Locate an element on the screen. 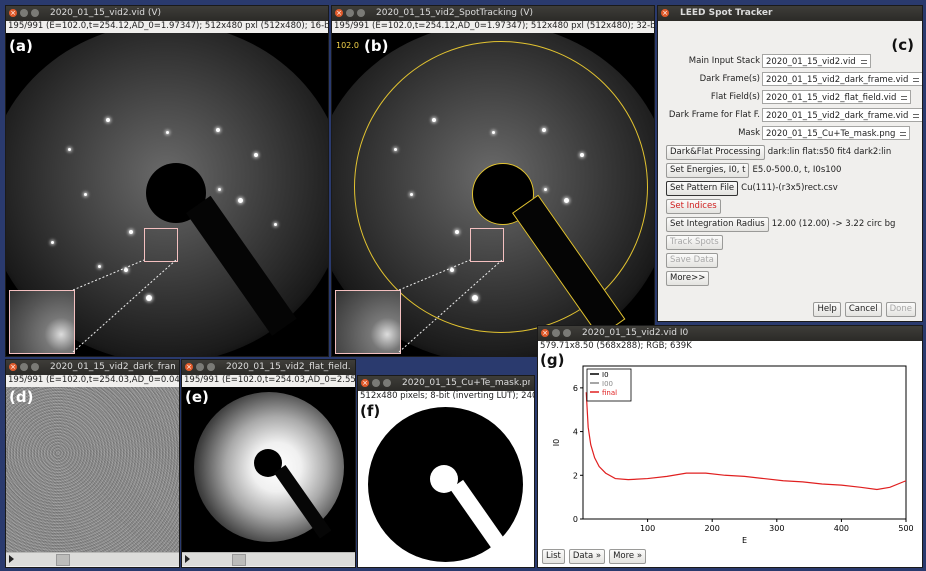  help-button: Help is located at coordinates (827, 309).